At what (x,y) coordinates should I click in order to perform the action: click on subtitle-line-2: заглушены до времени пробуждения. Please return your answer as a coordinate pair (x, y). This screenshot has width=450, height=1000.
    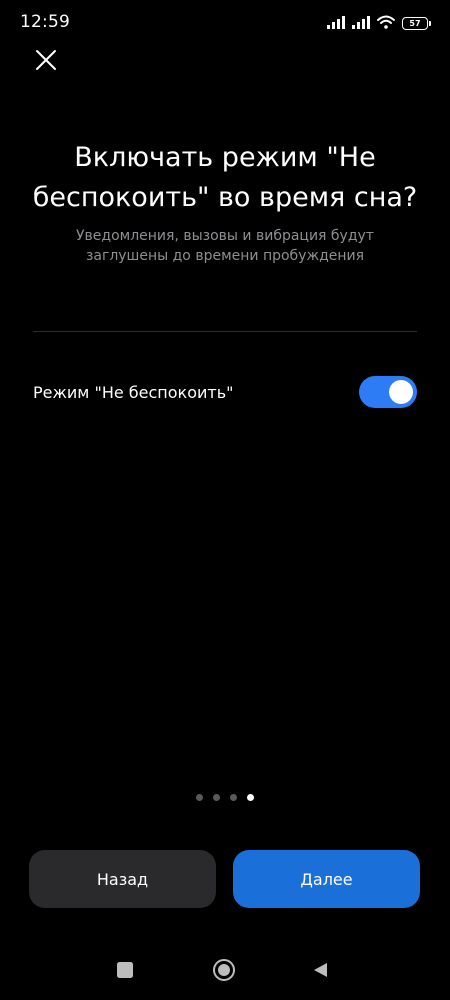
    Looking at the image, I should click on (225, 256).